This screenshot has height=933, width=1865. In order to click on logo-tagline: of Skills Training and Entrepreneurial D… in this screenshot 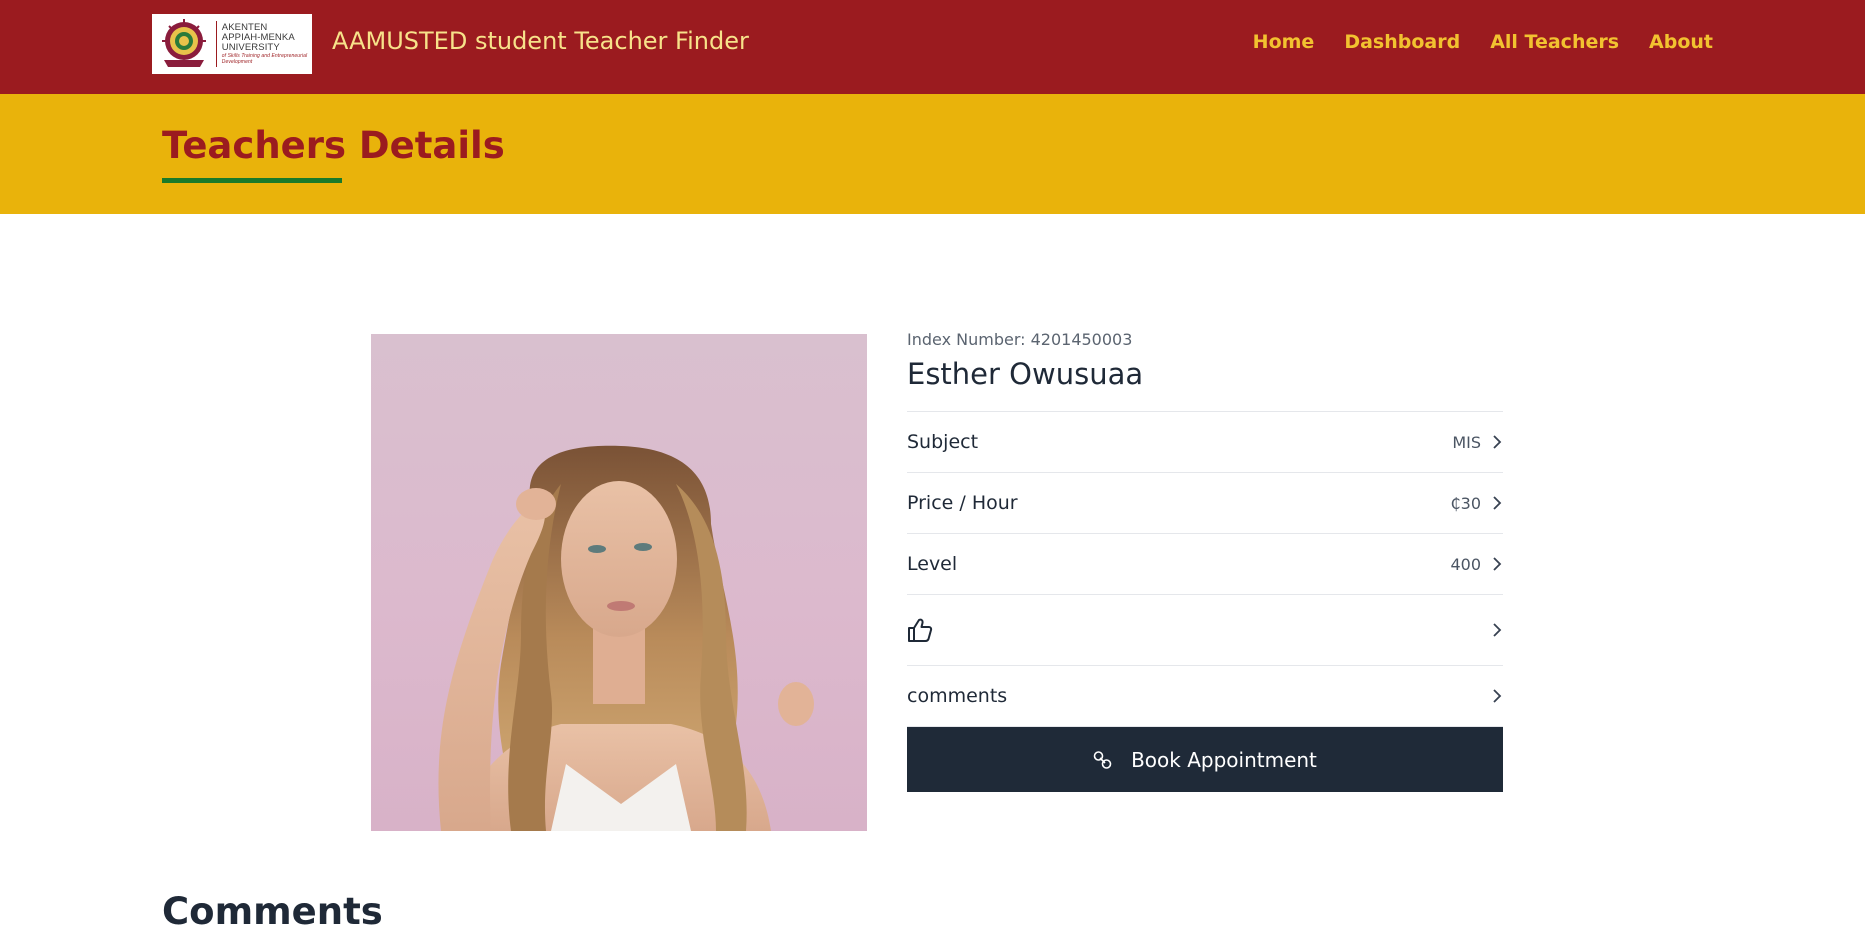, I will do `click(264, 59)`.